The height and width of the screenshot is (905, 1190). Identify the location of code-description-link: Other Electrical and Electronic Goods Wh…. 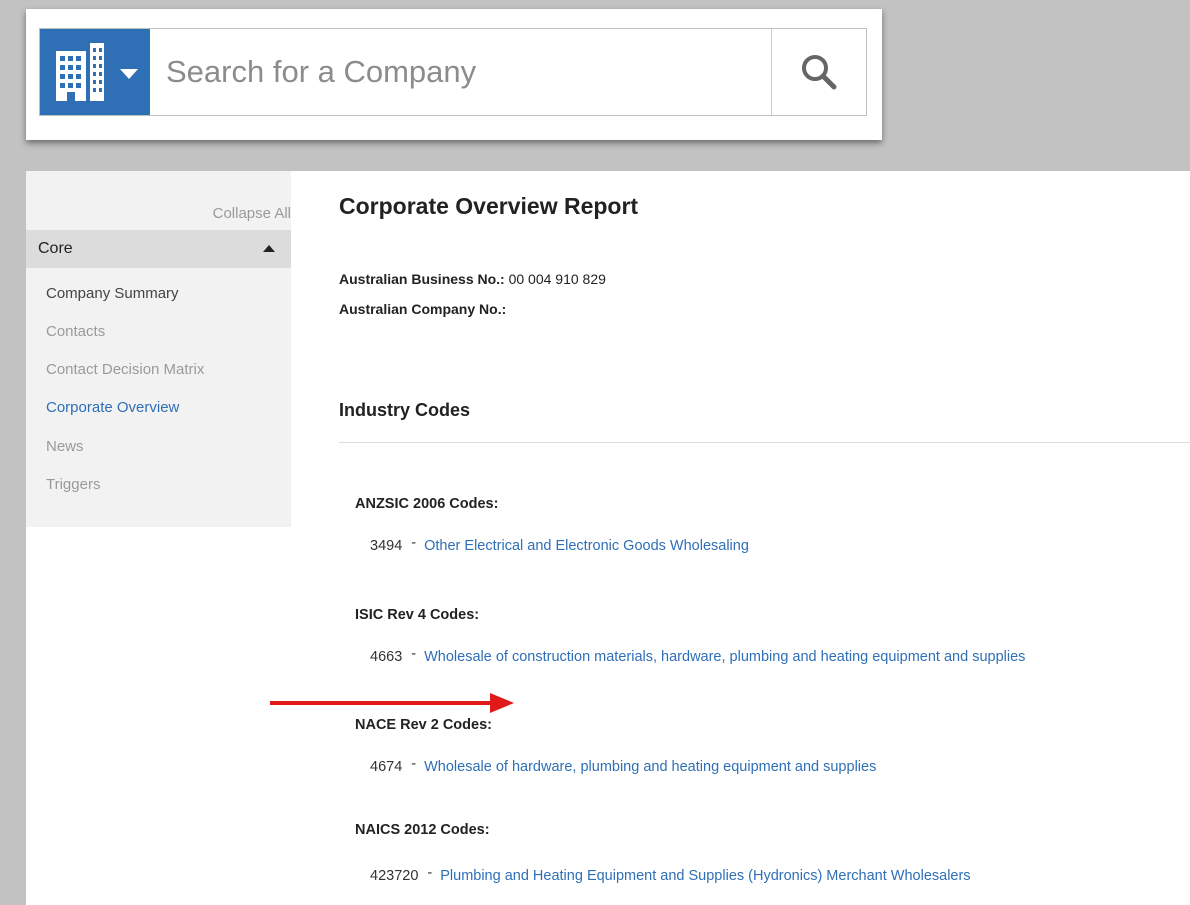
(586, 546).